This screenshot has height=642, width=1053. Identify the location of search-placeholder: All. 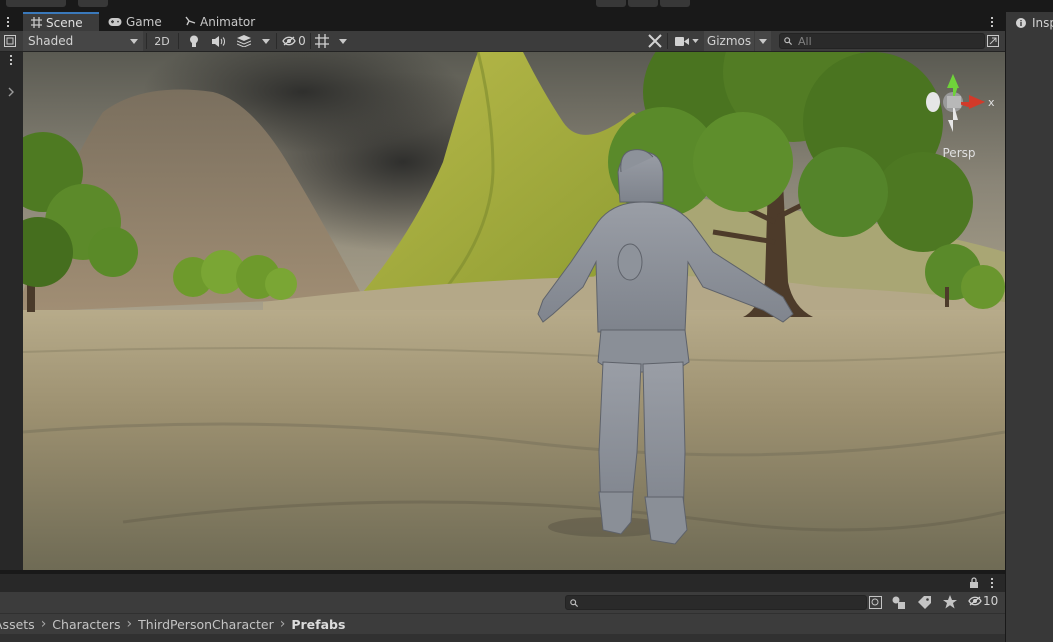
(805, 41).